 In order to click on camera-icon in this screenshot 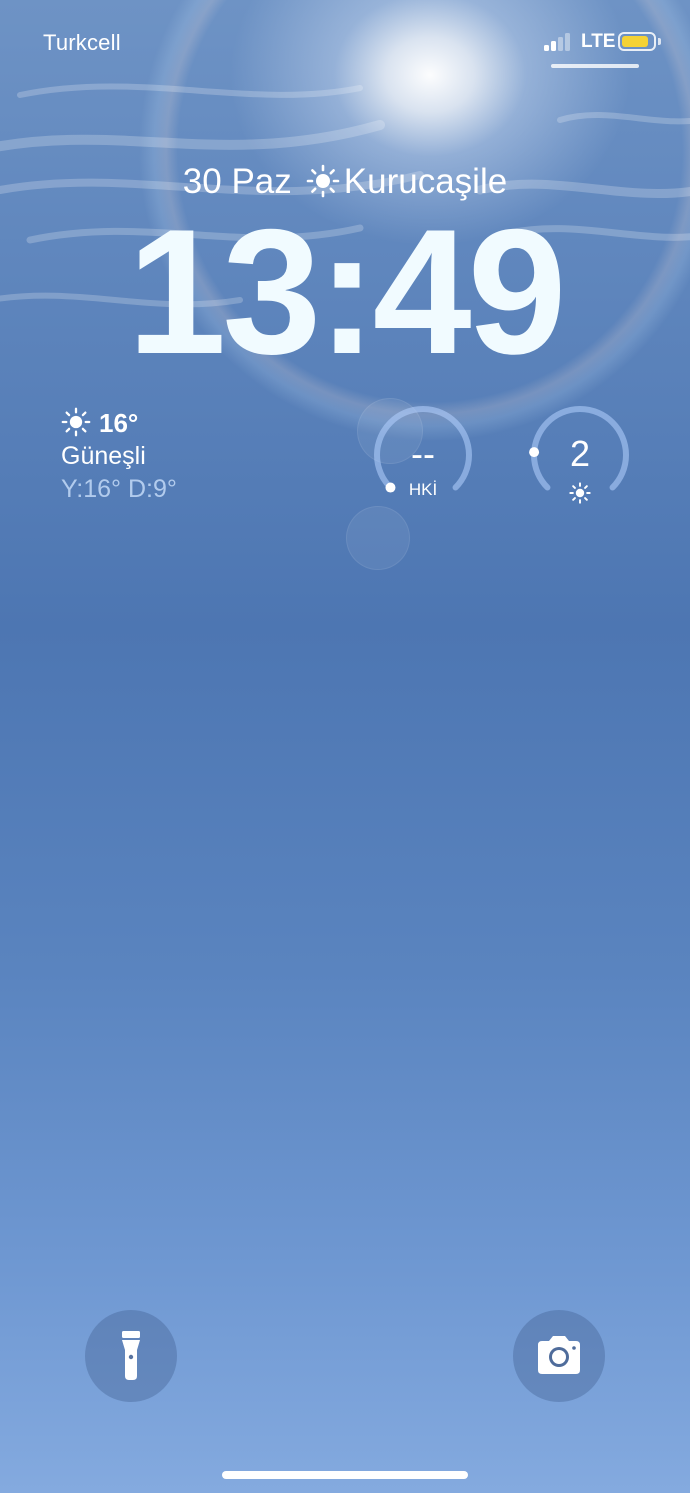, I will do `click(559, 1355)`.